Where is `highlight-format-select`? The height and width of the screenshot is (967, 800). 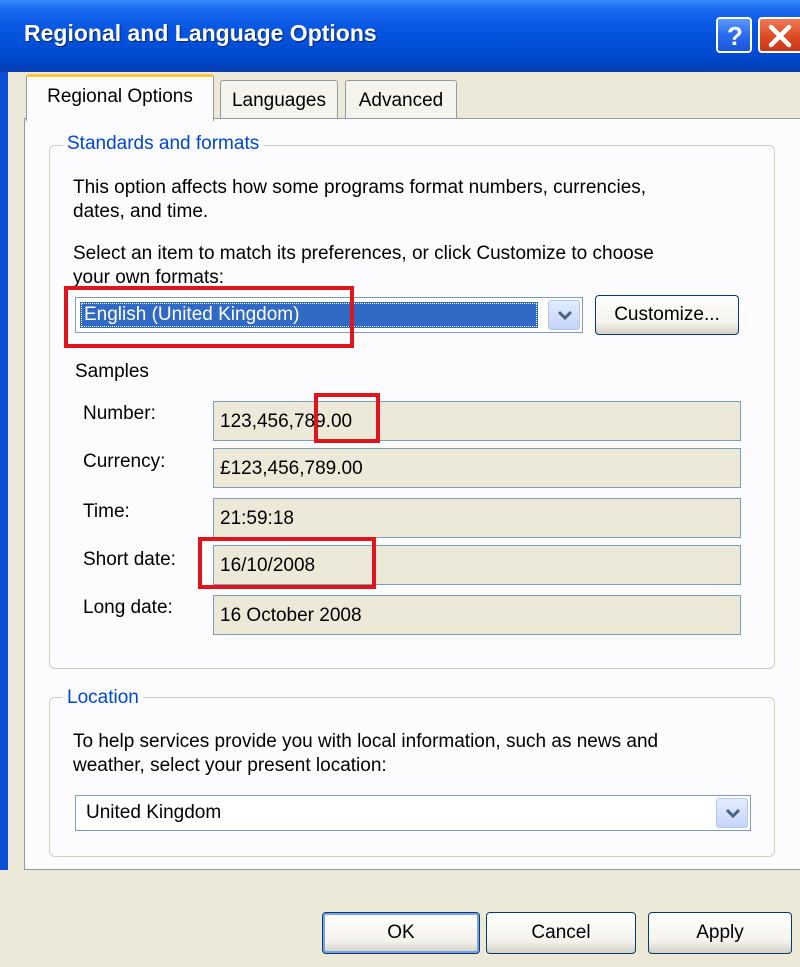 highlight-format-select is located at coordinates (209, 317).